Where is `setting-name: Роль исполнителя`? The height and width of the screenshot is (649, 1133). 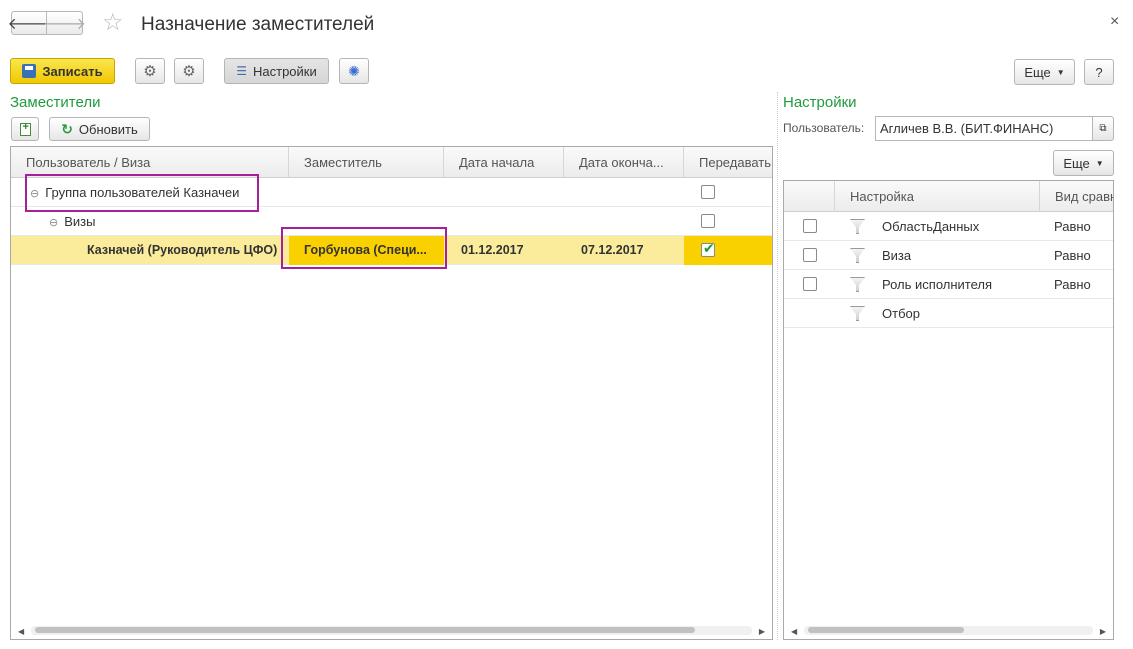
setting-name: Роль исполнителя is located at coordinates (937, 284).